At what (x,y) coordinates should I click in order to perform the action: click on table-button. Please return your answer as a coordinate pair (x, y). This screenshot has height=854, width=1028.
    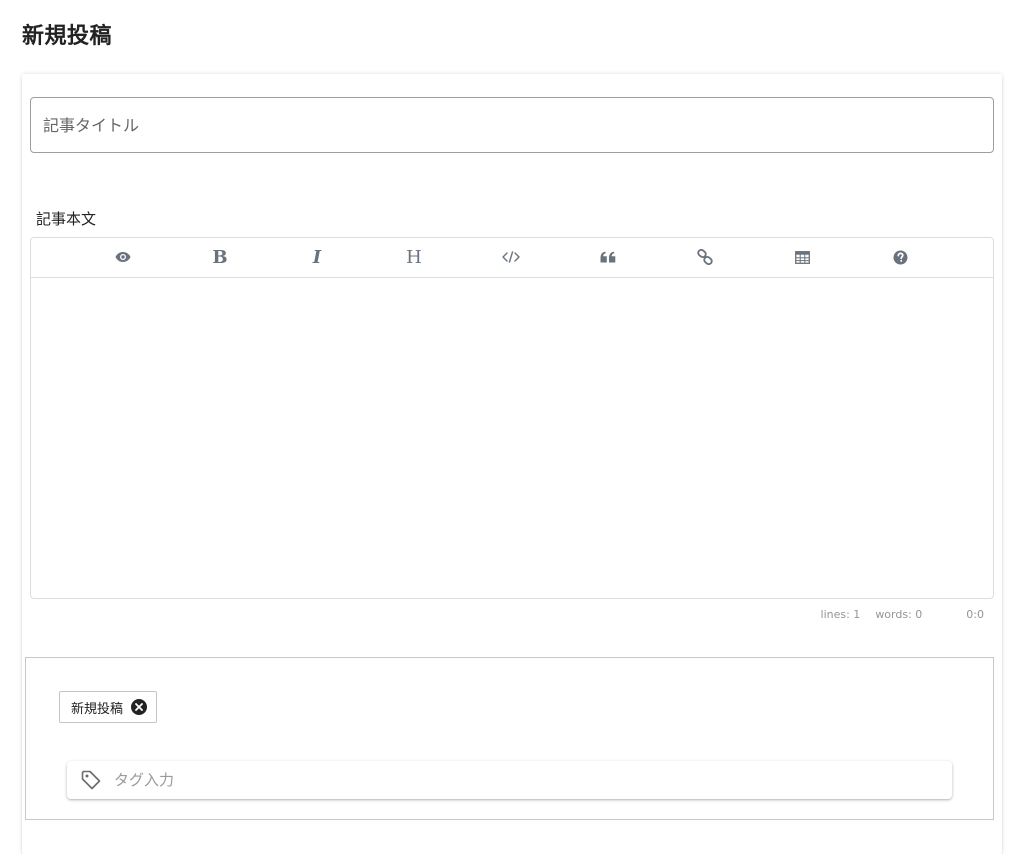
    Looking at the image, I should click on (802, 257).